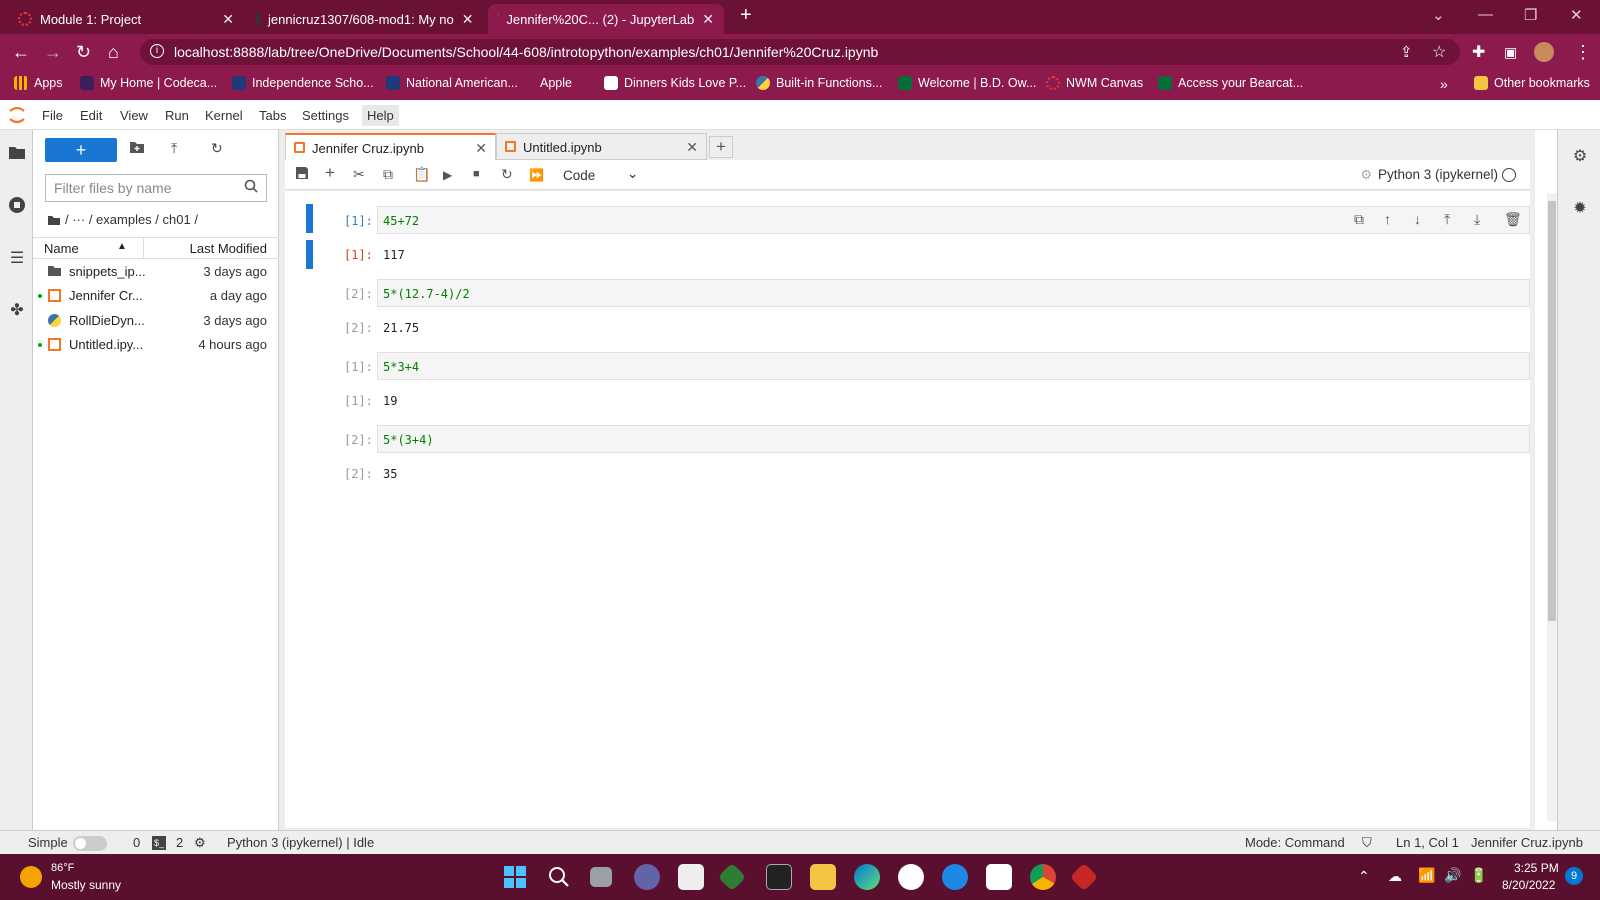 The image size is (1600, 900). What do you see at coordinates (1387, 219) in the screenshot?
I see `move-up-icon: ↑` at bounding box center [1387, 219].